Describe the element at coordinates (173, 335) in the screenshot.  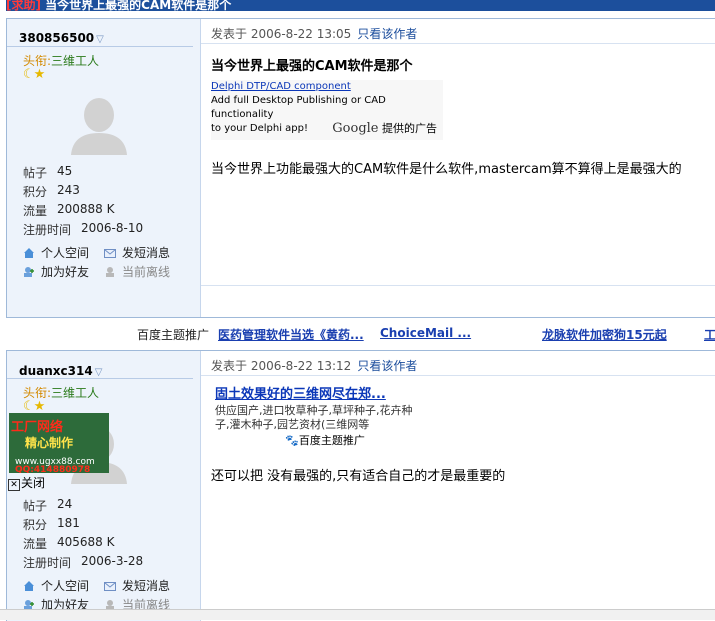
I see `promo-label: 百度主题推广` at that location.